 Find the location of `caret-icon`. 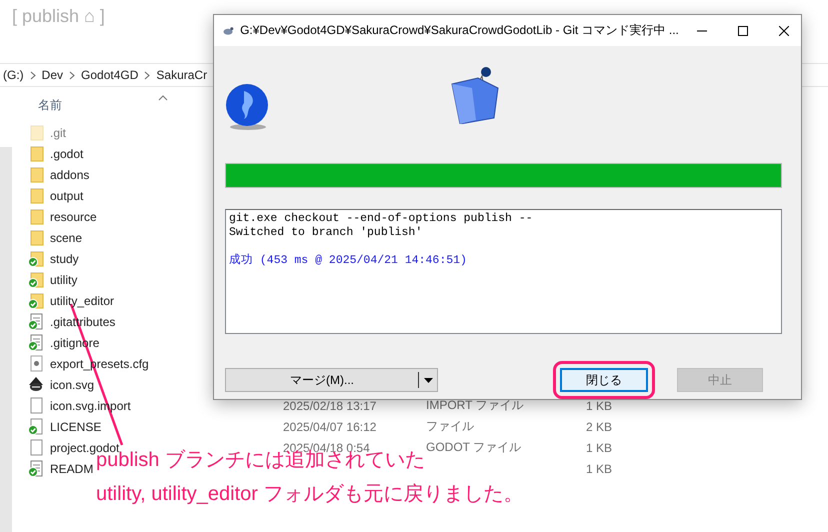

caret-icon is located at coordinates (428, 380).